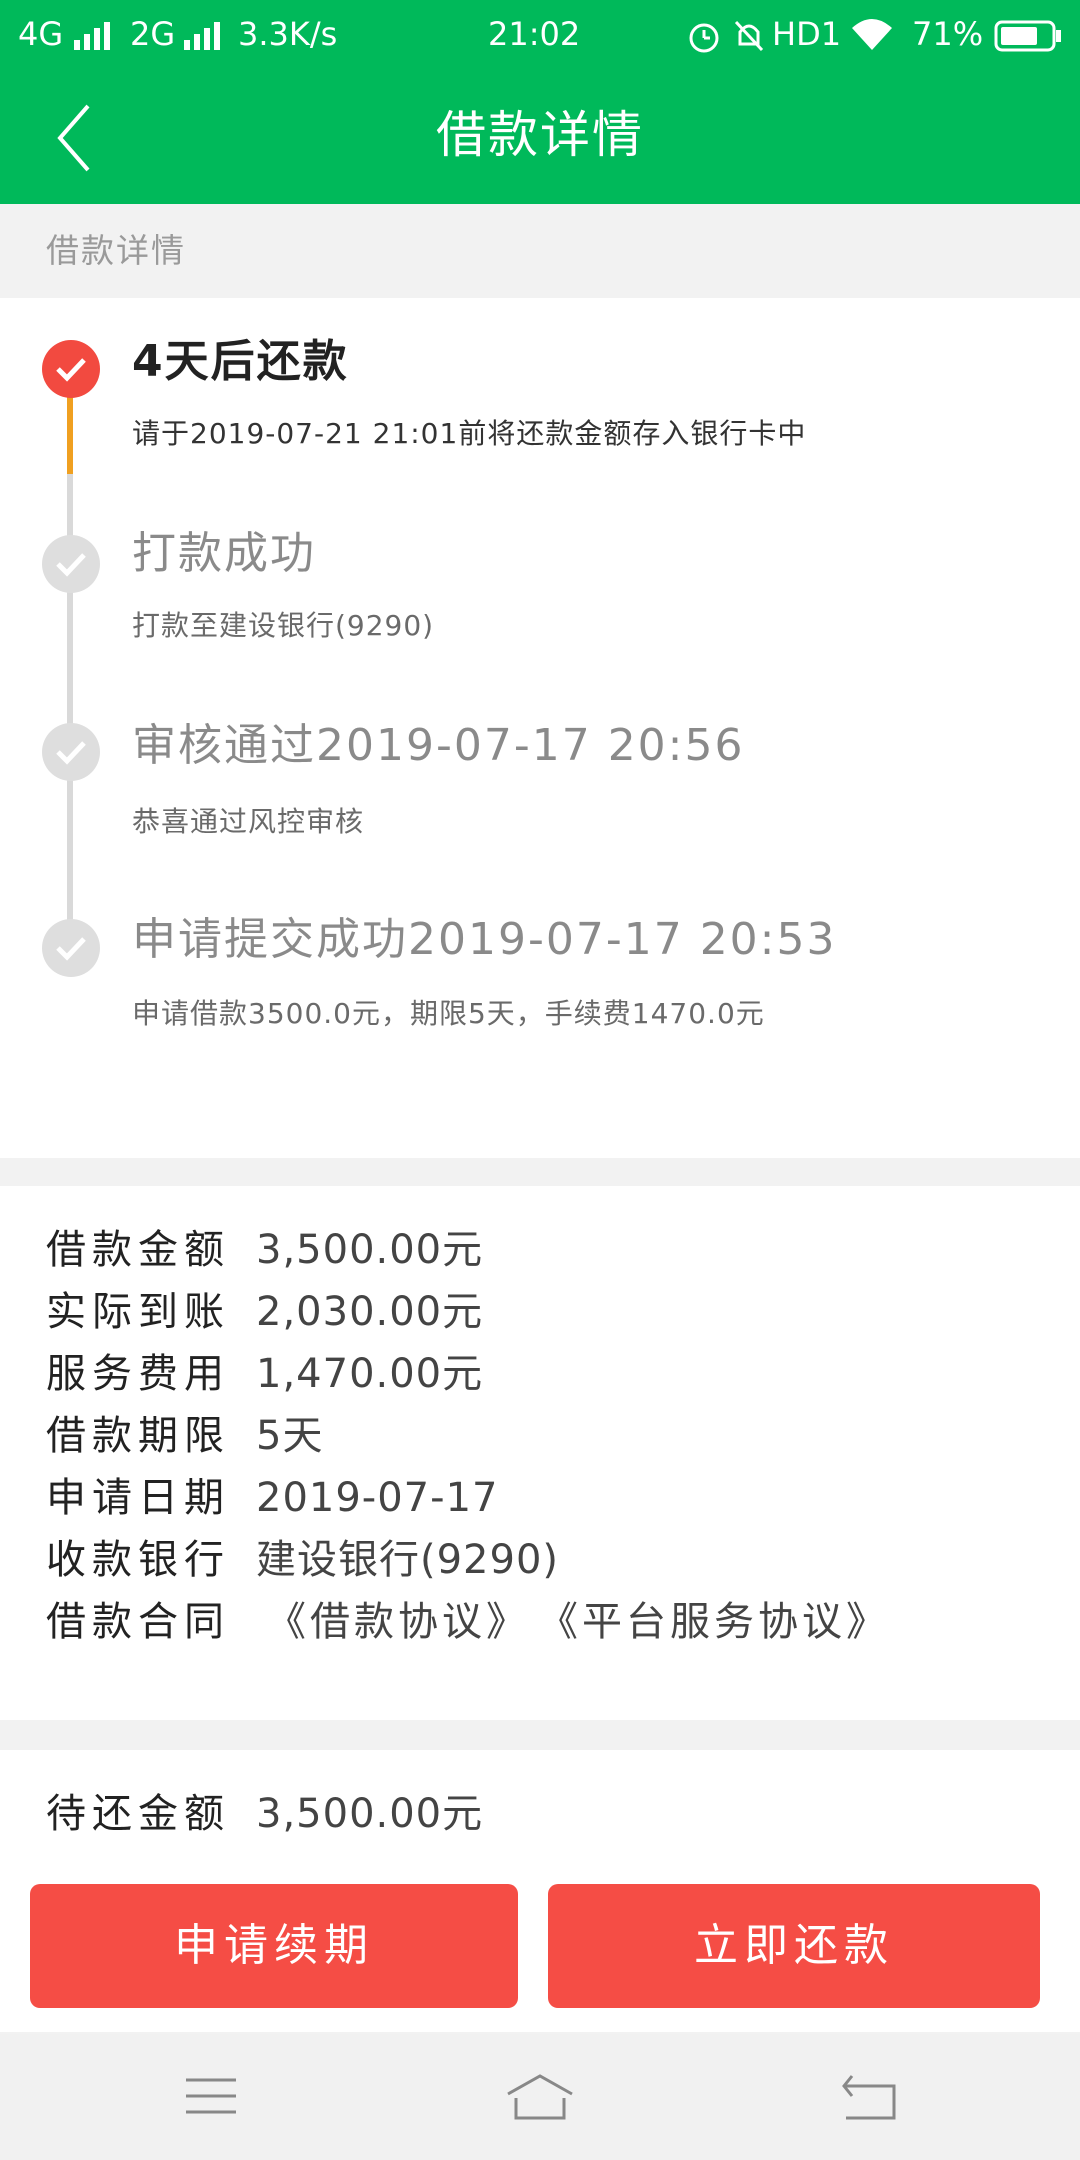 This screenshot has height=2160, width=1080. What do you see at coordinates (70, 431) in the screenshot?
I see `timeline-progress-line` at bounding box center [70, 431].